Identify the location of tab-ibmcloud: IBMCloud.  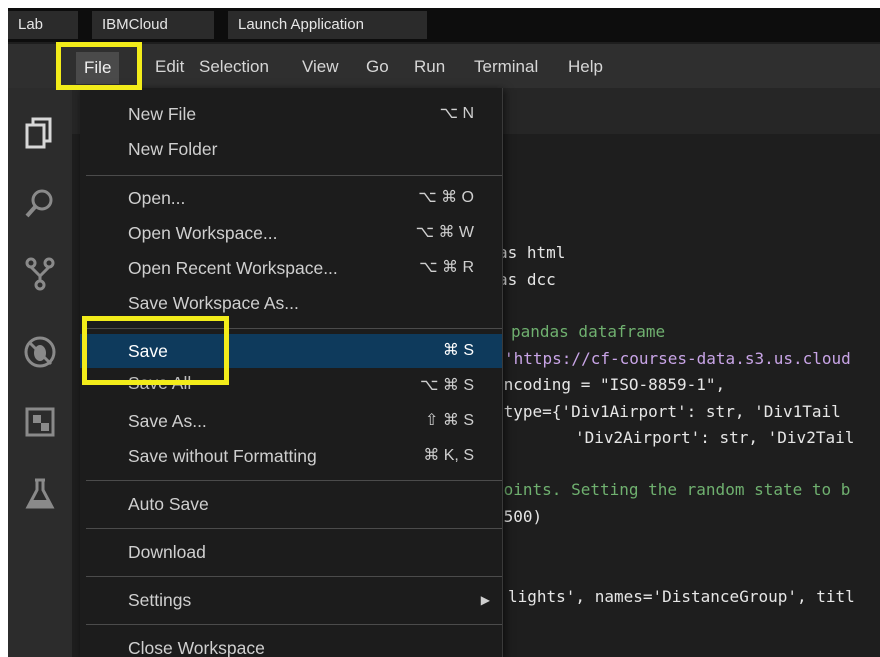
(153, 25).